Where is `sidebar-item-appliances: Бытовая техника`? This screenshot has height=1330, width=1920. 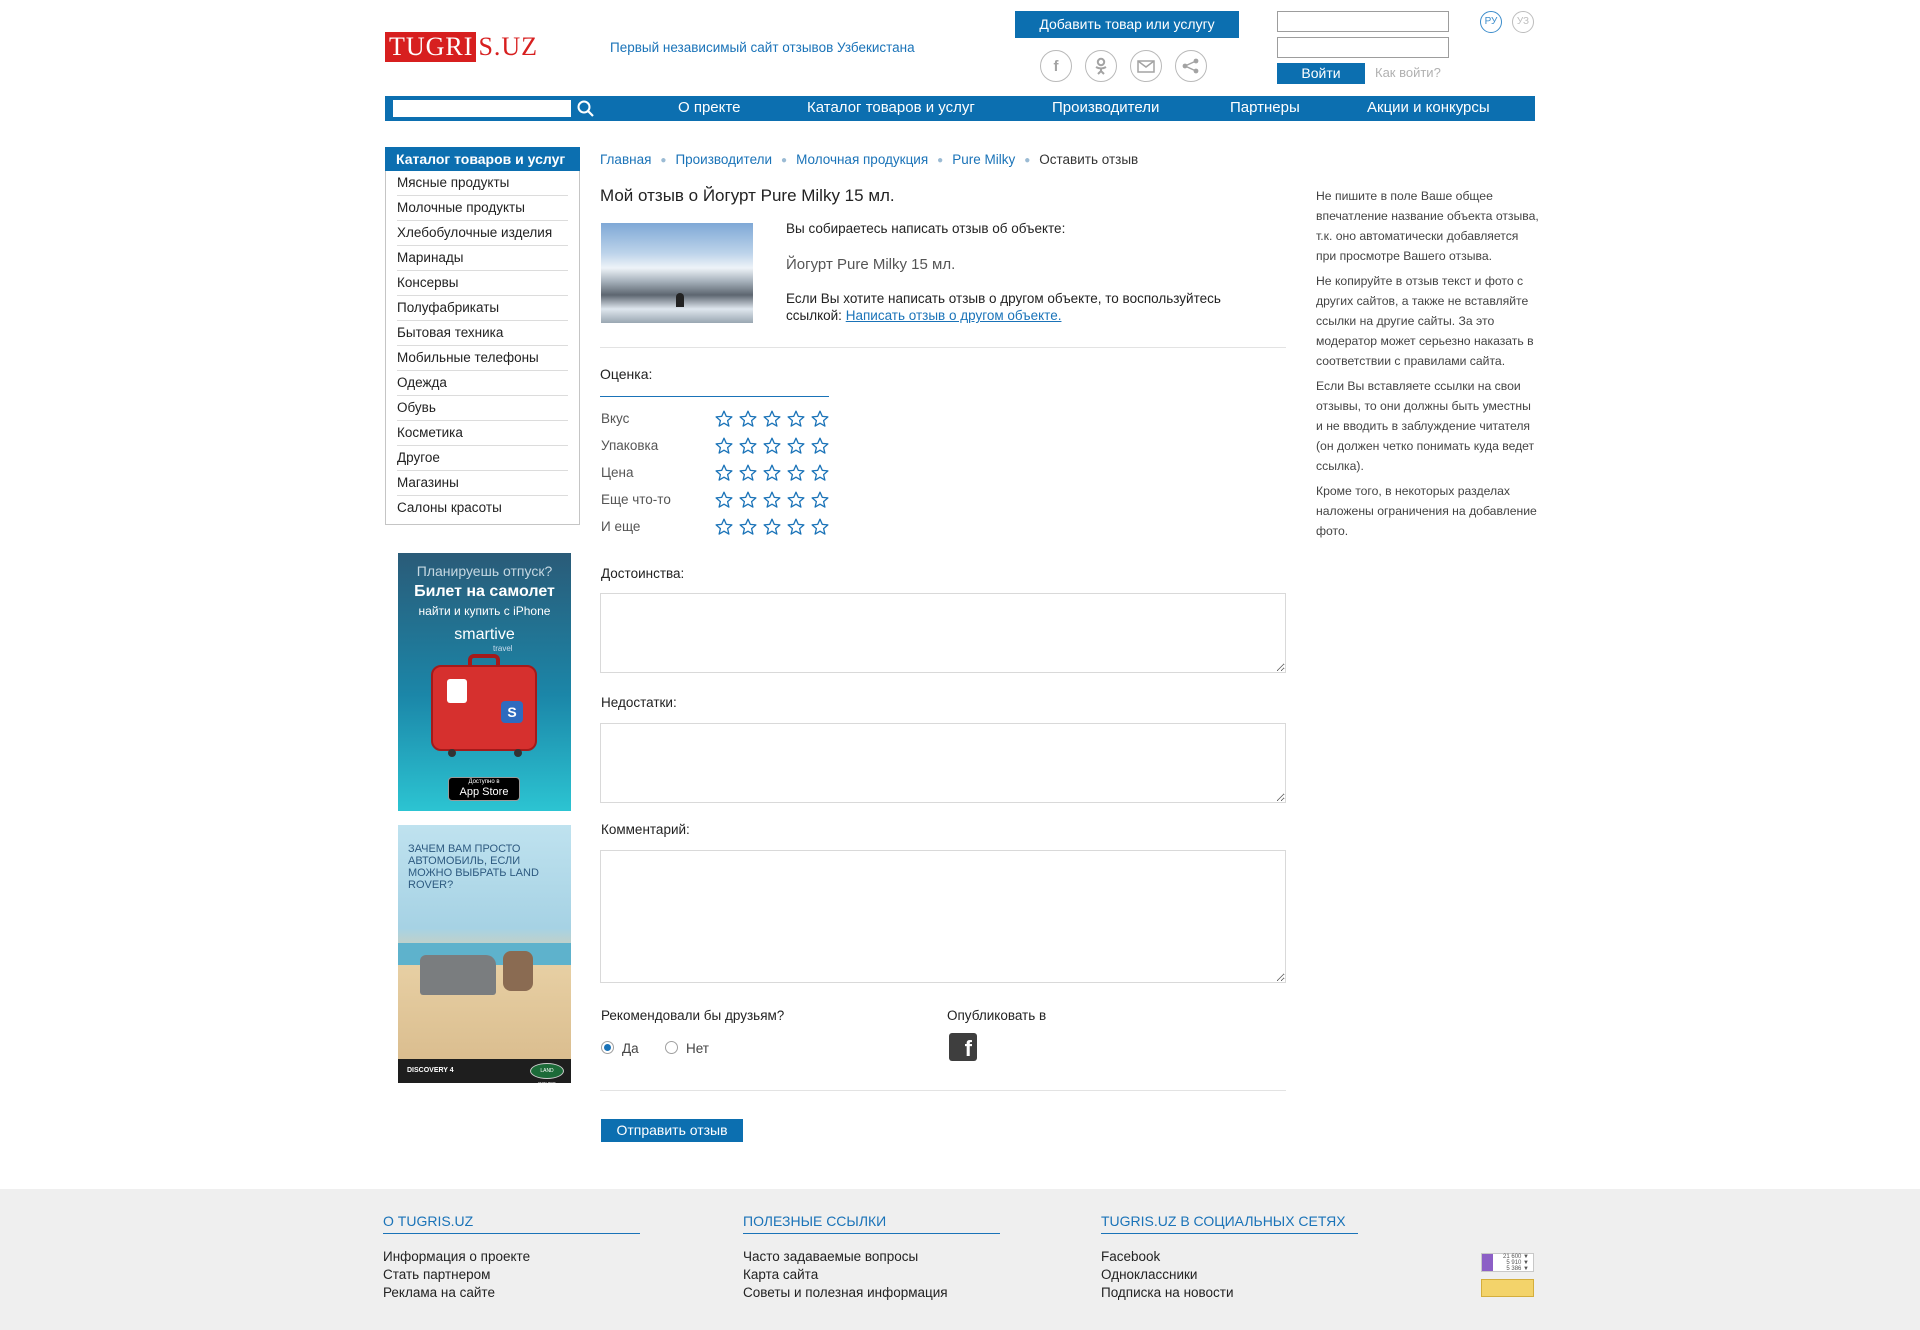 sidebar-item-appliances: Бытовая техника is located at coordinates (482, 333).